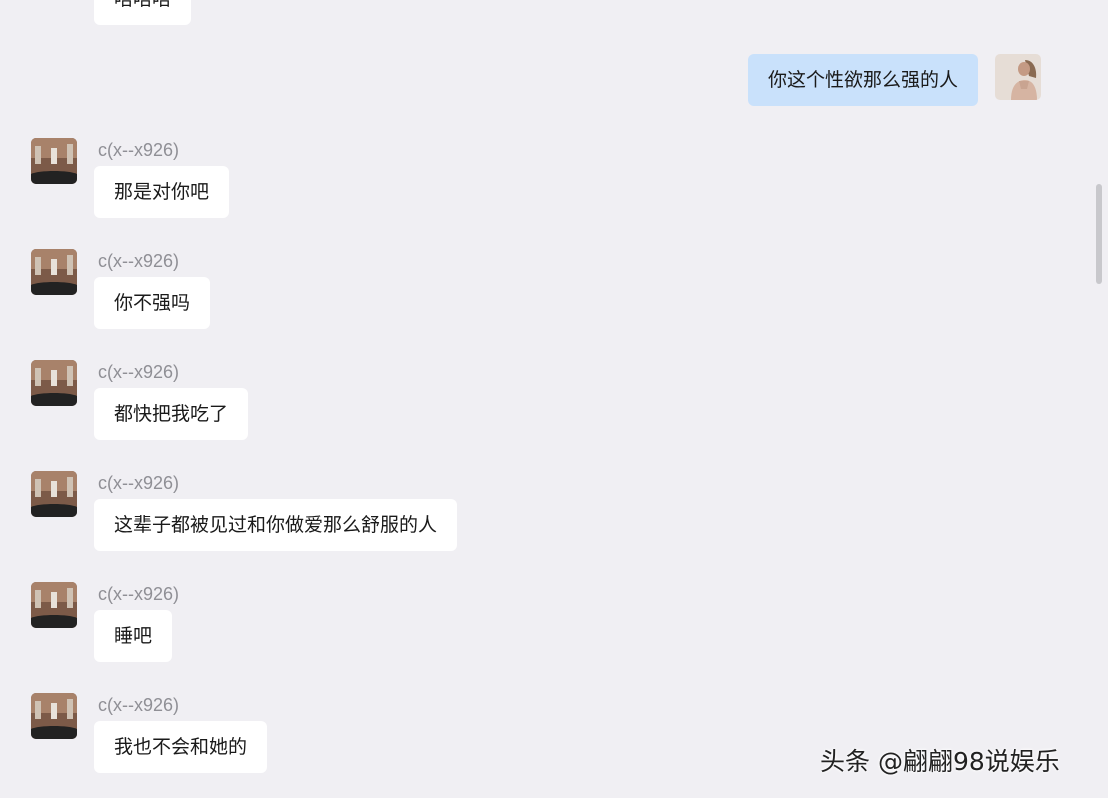  What do you see at coordinates (940, 761) in the screenshot?
I see `watermark: 头条 @翩翩98说娱乐` at bounding box center [940, 761].